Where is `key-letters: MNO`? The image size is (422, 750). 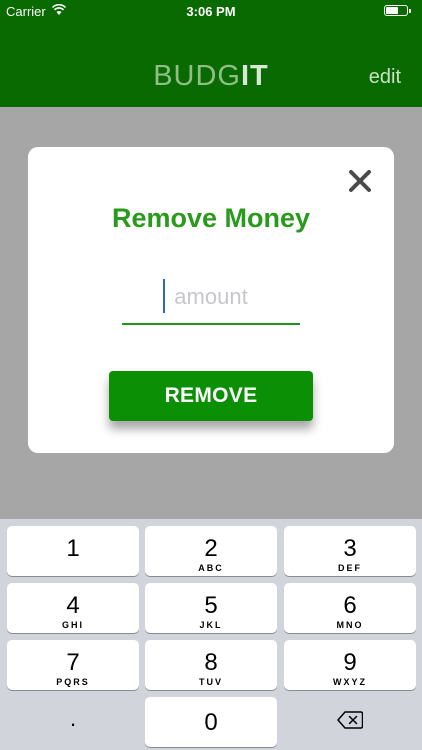 key-letters: MNO is located at coordinates (350, 625).